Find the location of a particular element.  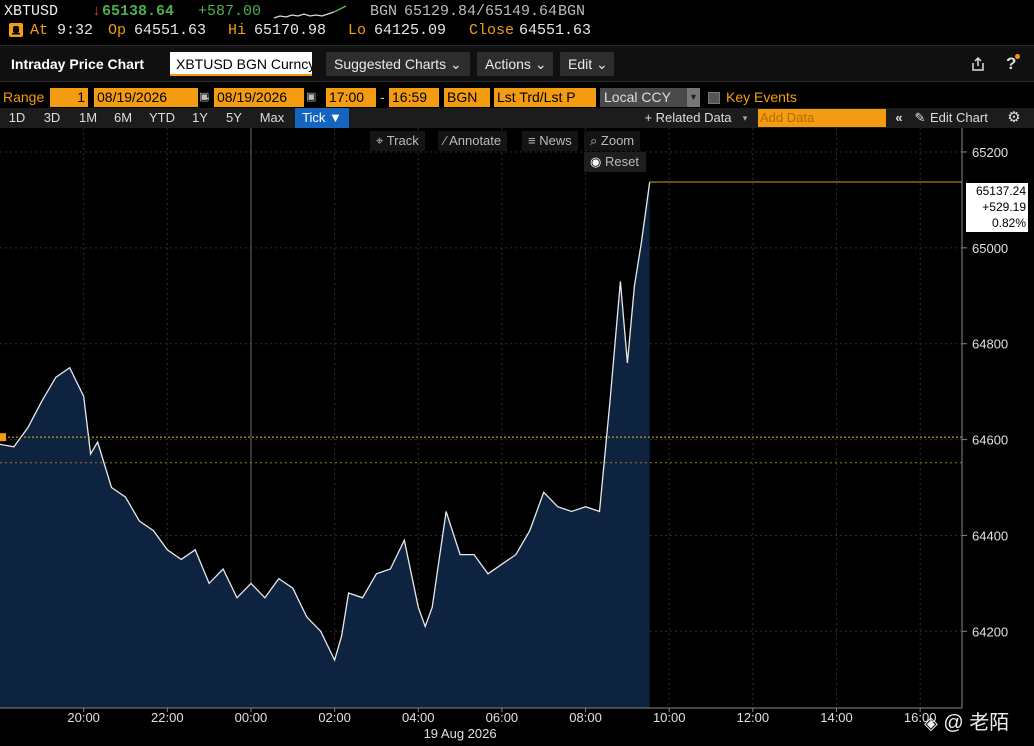

add-data-placeholder: Add Data is located at coordinates (787, 117).